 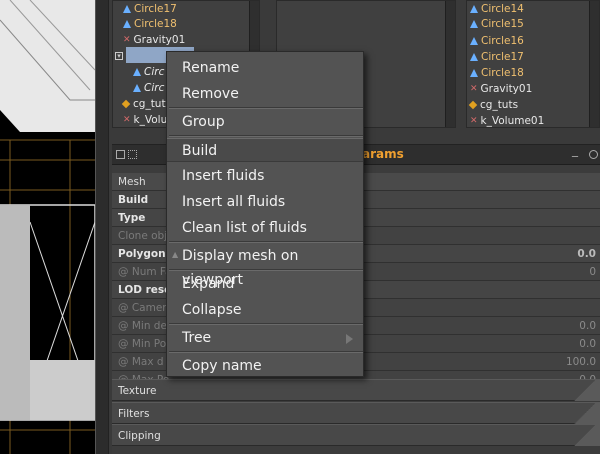 I want to click on menu-item-group: Group, so click(x=265, y=122).